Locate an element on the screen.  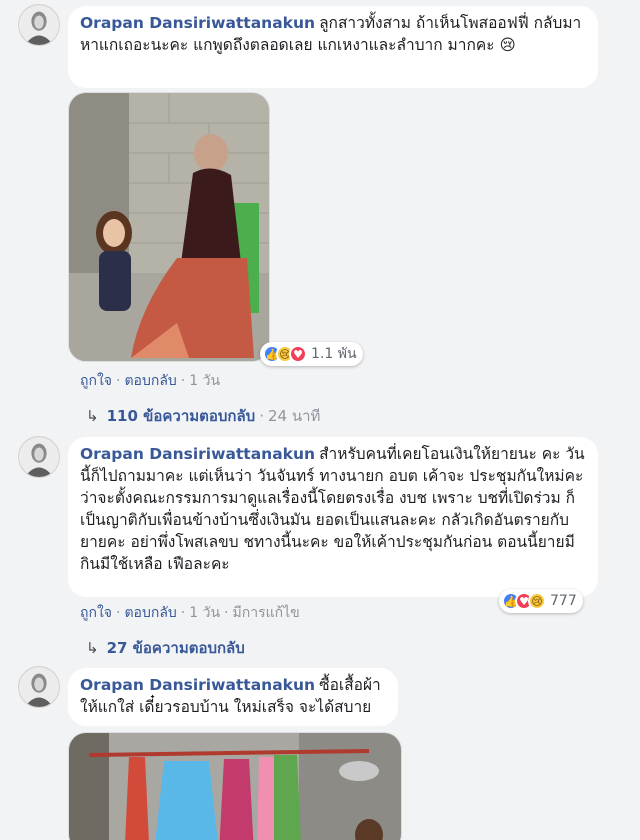
comment-actions: ถูกใจ · ตอบกลับ · 1 วัน is located at coordinates (150, 381).